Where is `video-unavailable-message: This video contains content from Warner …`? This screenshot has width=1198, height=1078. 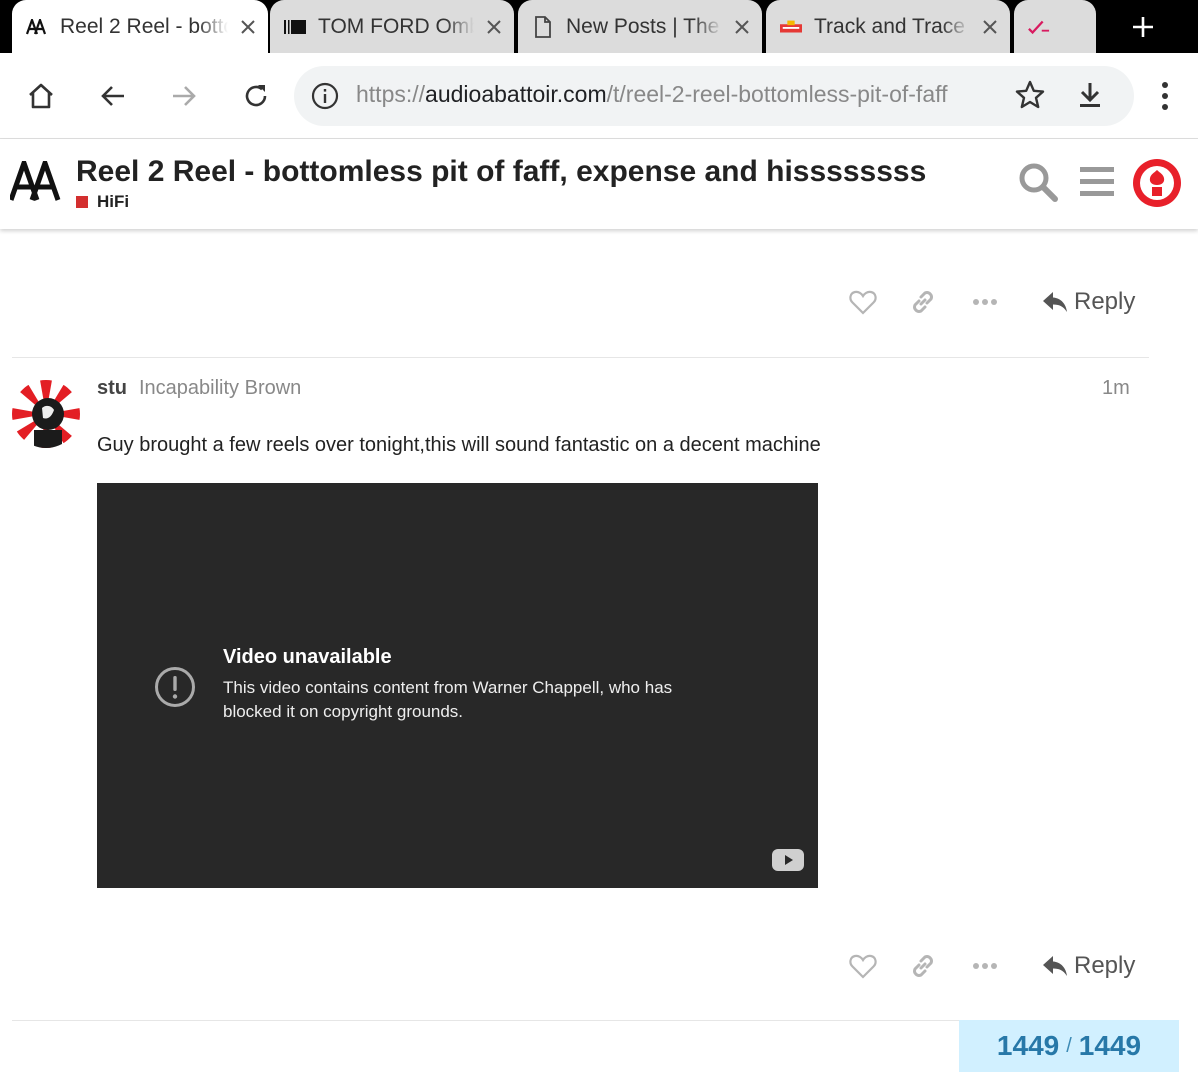 video-unavailable-message: This video contains content from Warner … is located at coordinates (448, 699).